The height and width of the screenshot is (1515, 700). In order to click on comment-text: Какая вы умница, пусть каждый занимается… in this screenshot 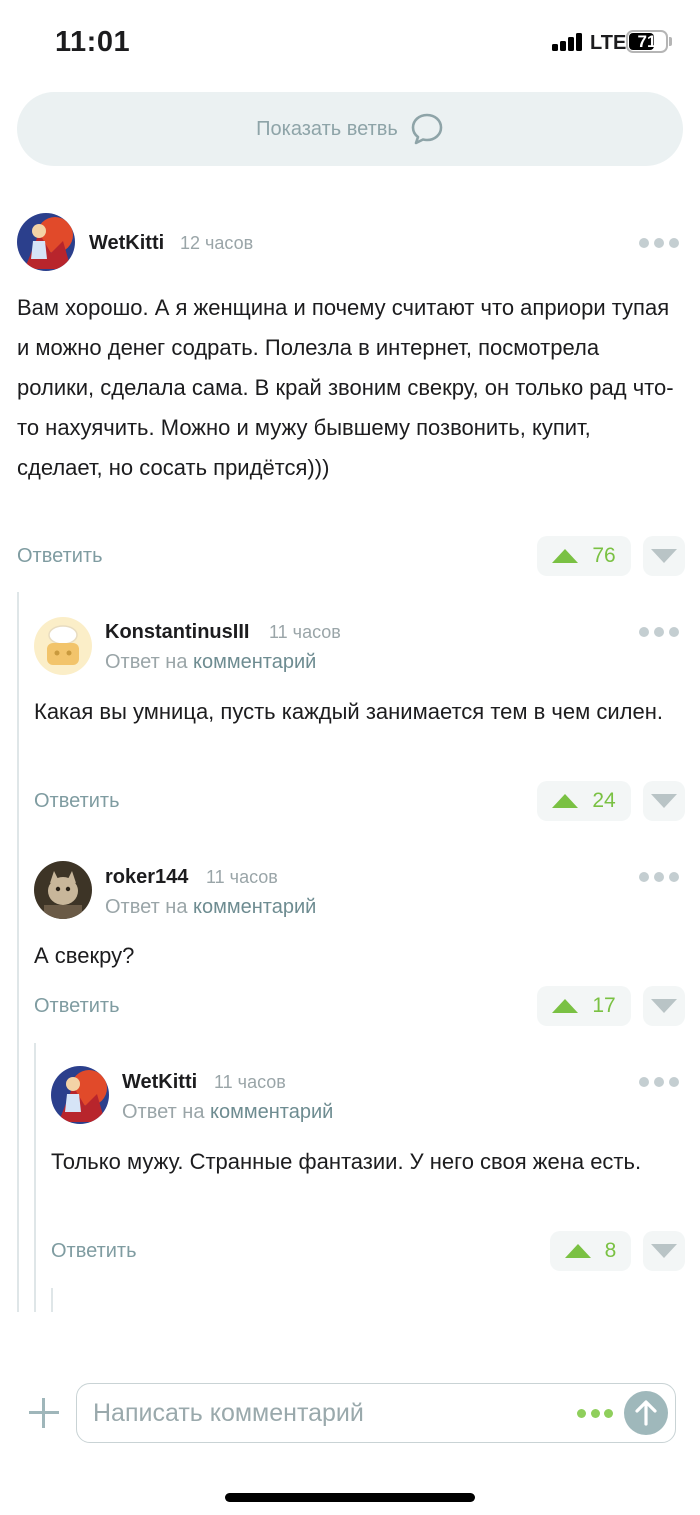, I will do `click(348, 711)`.